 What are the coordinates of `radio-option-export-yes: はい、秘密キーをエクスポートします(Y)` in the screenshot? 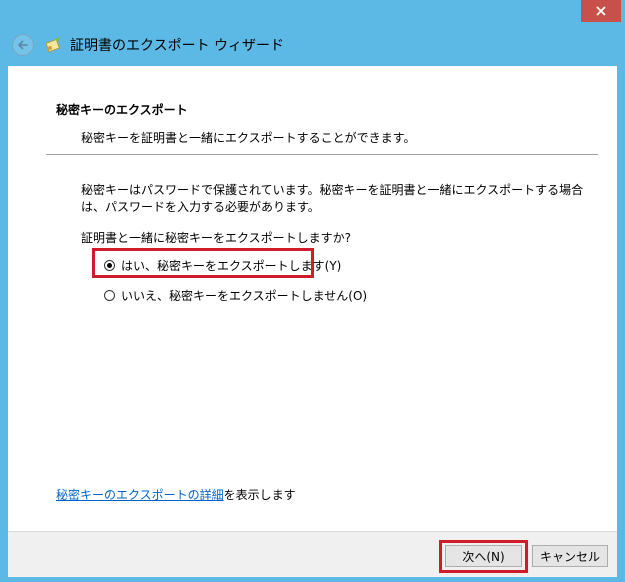 It's located at (222, 265).